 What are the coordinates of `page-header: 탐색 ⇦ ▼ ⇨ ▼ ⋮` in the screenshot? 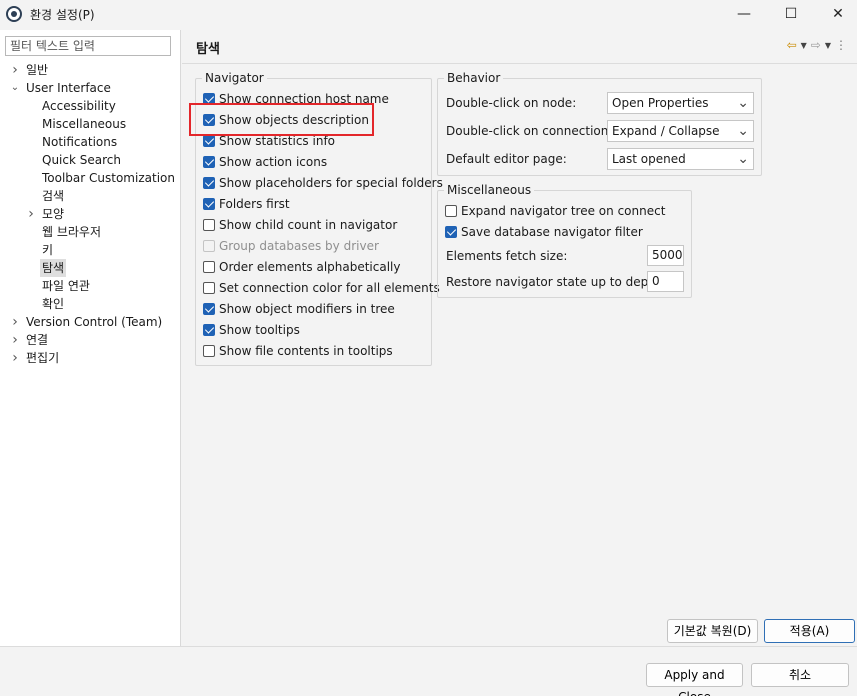 It's located at (519, 47).